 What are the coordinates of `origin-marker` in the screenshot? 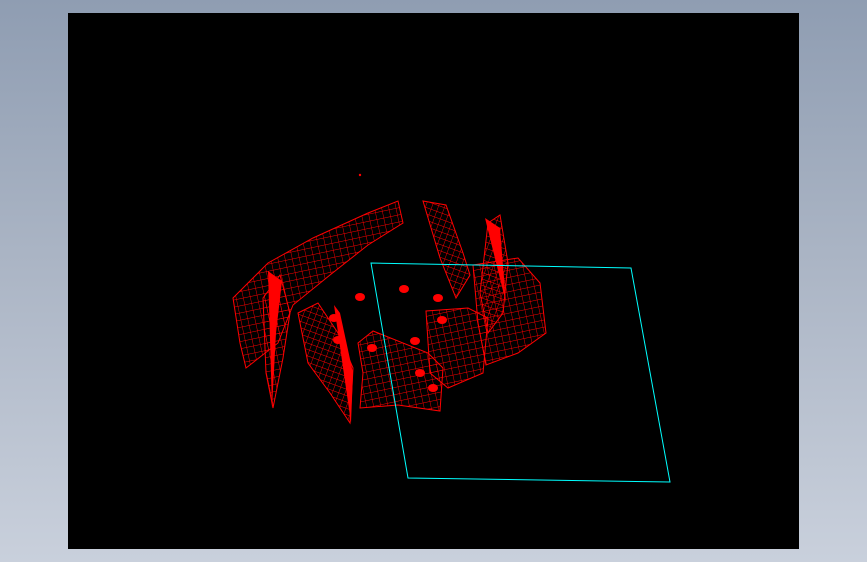 It's located at (360, 175).